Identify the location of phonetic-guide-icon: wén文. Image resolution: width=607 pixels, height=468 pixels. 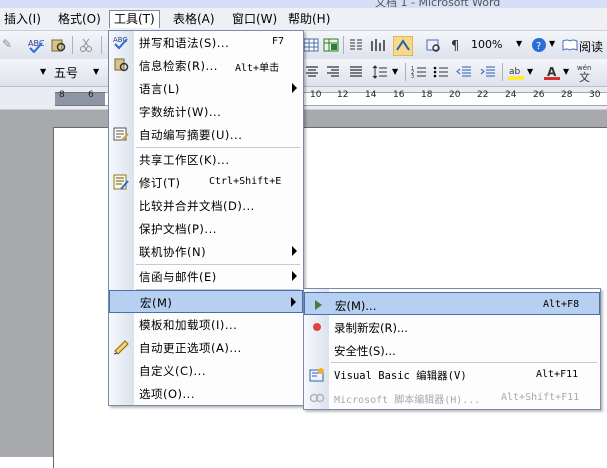
(587, 72).